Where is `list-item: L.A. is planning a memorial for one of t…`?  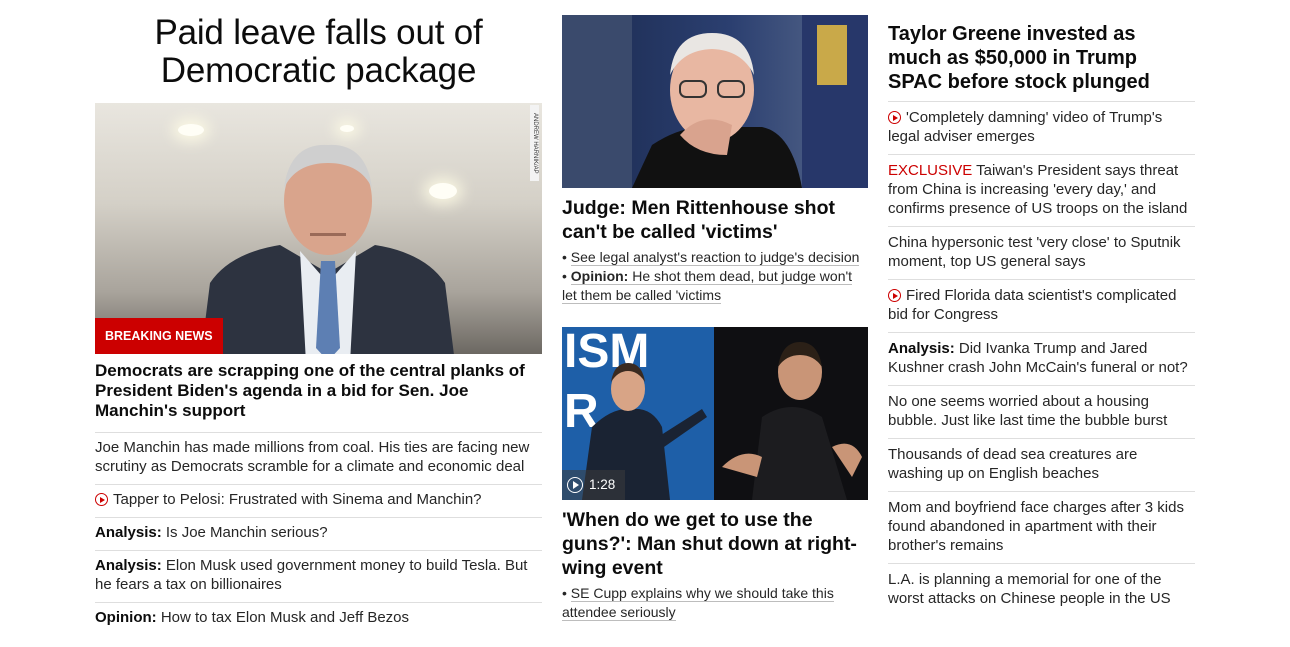 list-item: L.A. is planning a memorial for one of t… is located at coordinates (1041, 589).